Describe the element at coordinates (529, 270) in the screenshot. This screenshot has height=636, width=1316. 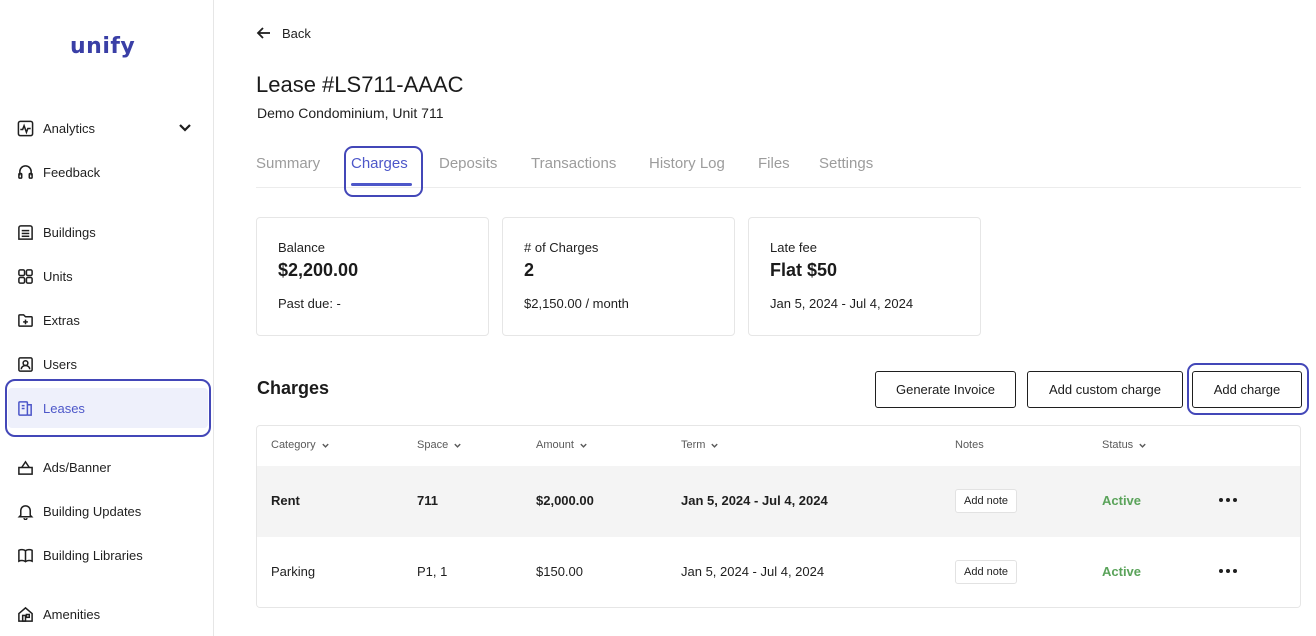
I see `card-value: 2` at that location.